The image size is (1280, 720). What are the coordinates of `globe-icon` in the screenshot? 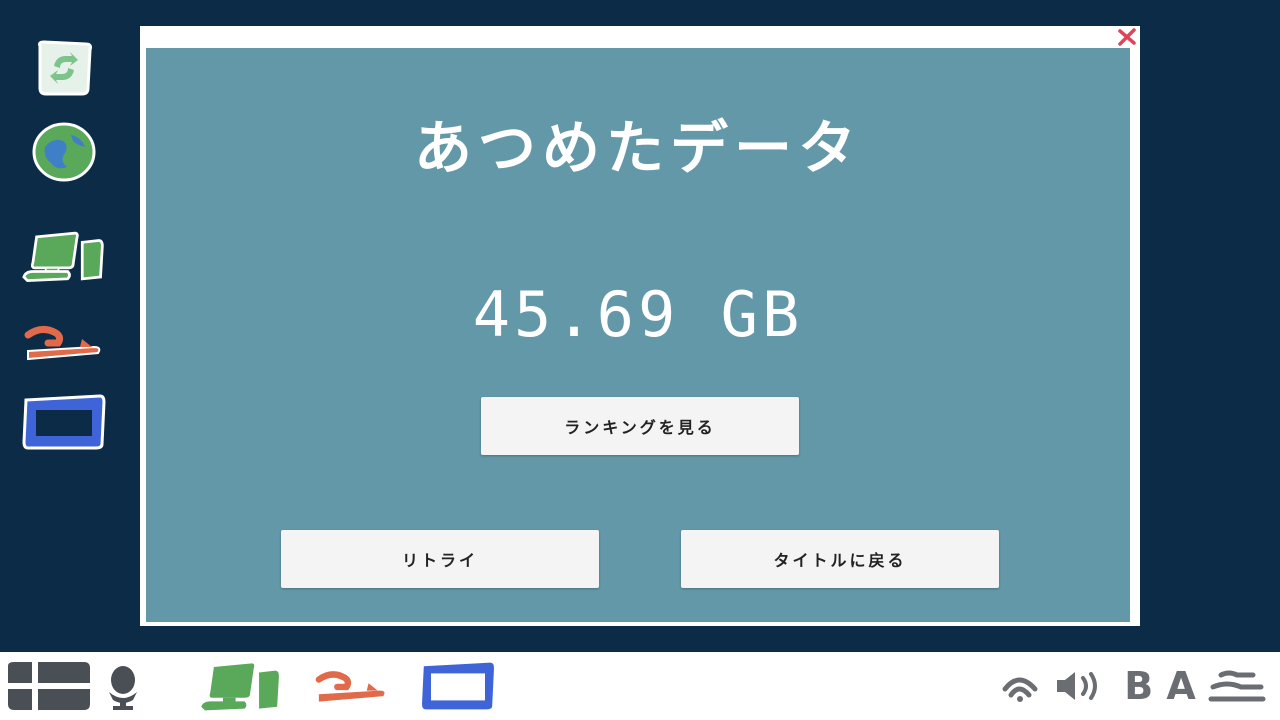 It's located at (64, 152).